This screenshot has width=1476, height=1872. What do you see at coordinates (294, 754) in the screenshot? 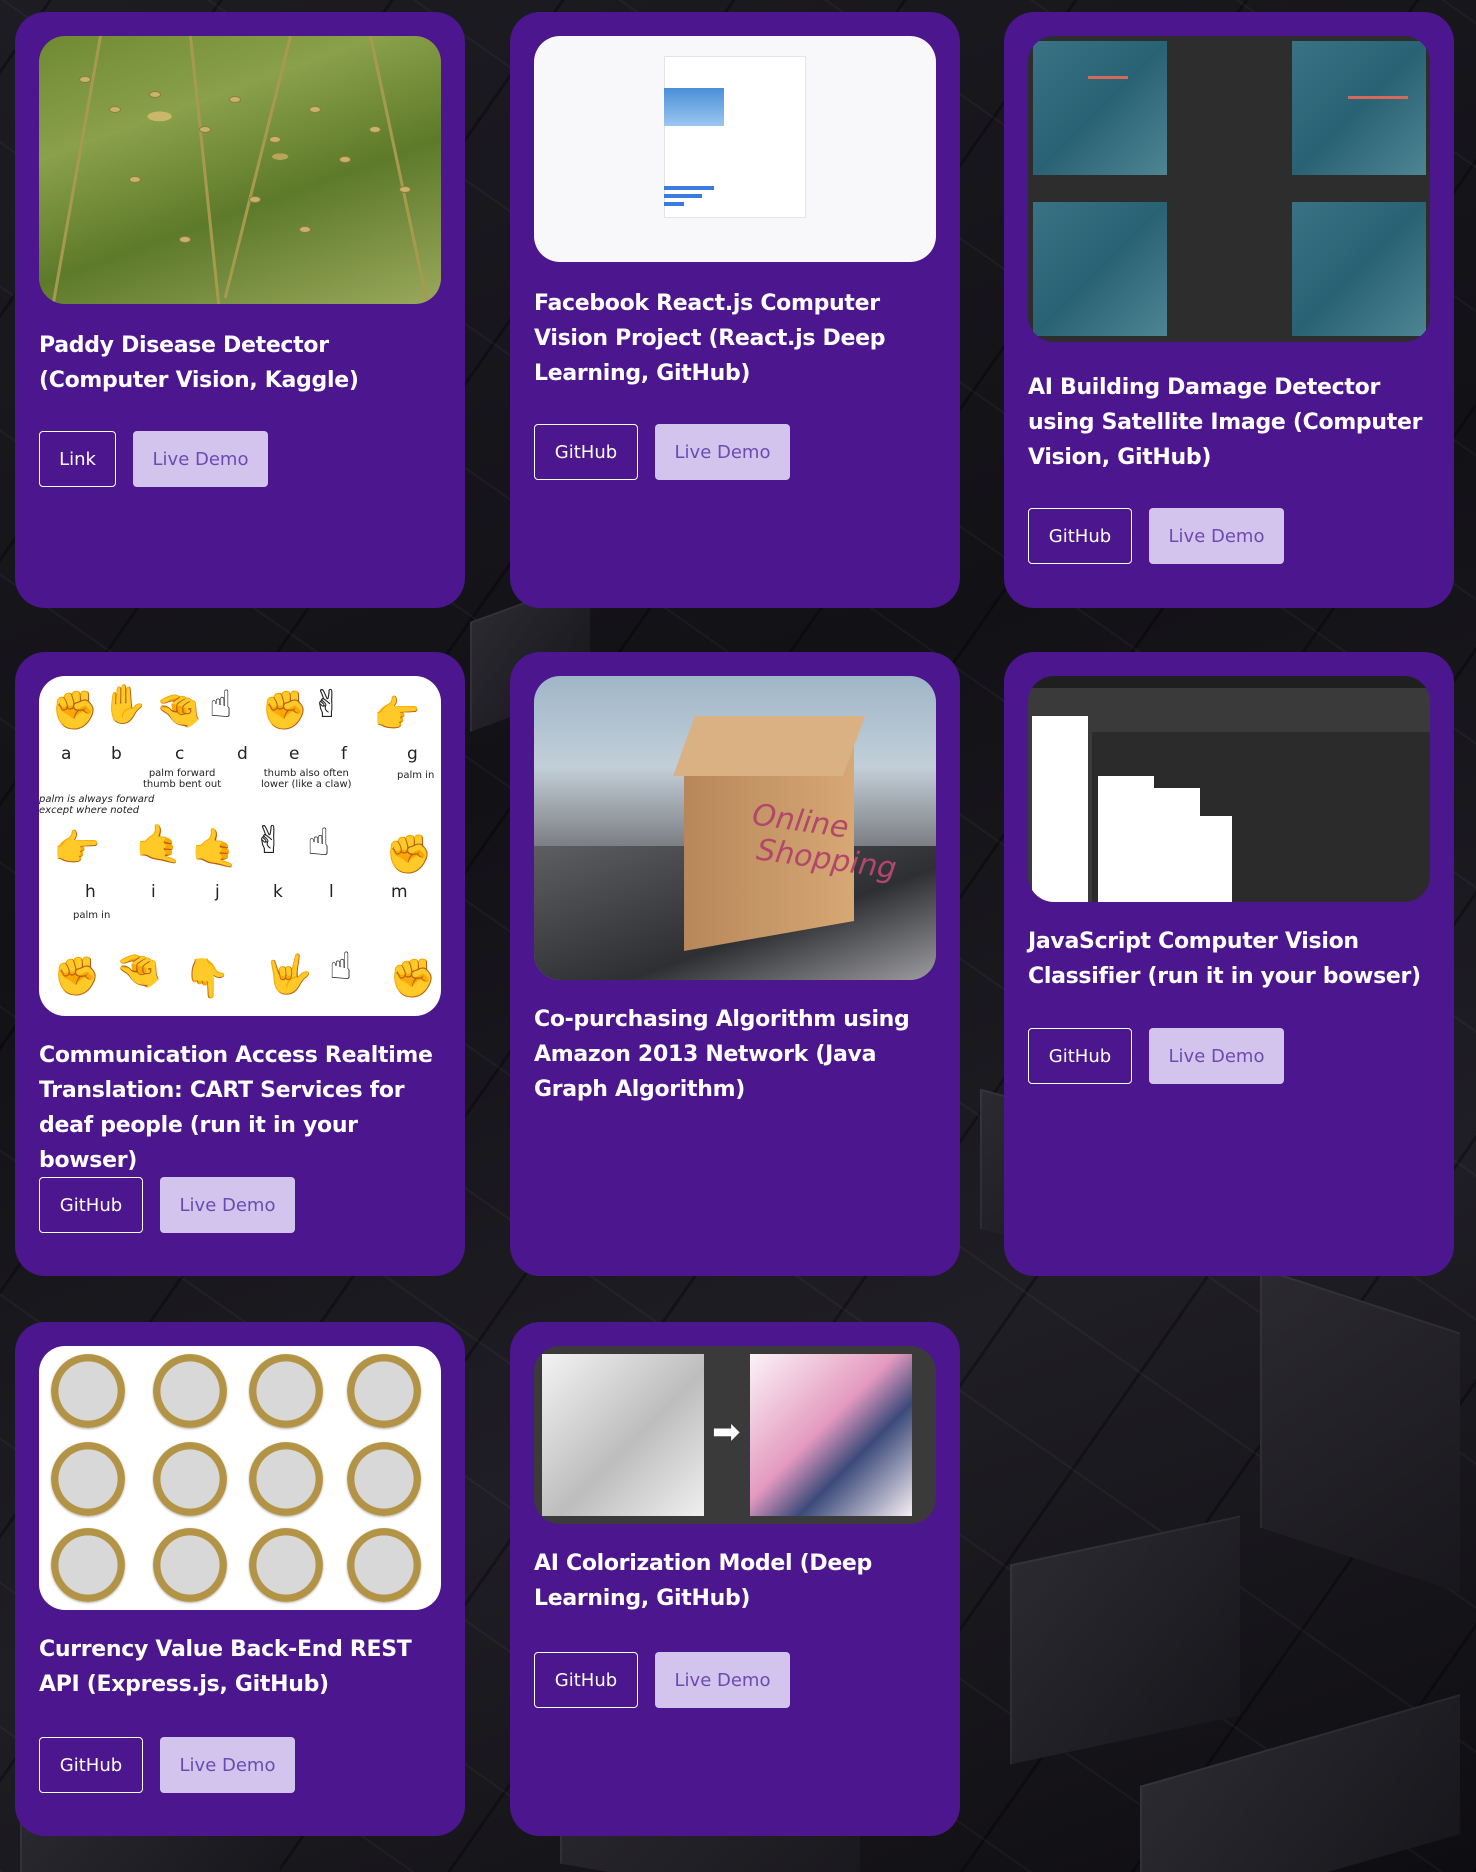
I see `sign-letter: e` at bounding box center [294, 754].